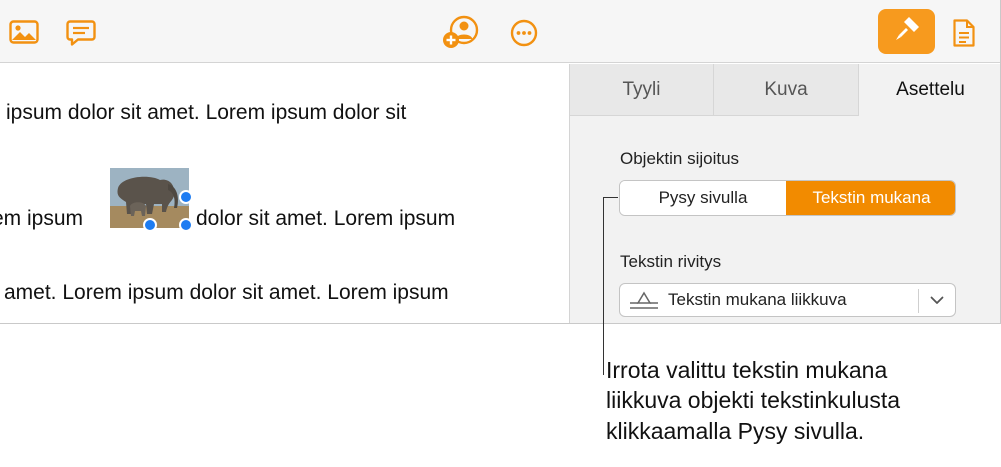 The image size is (1001, 467). I want to click on document-icon, so click(964, 33).